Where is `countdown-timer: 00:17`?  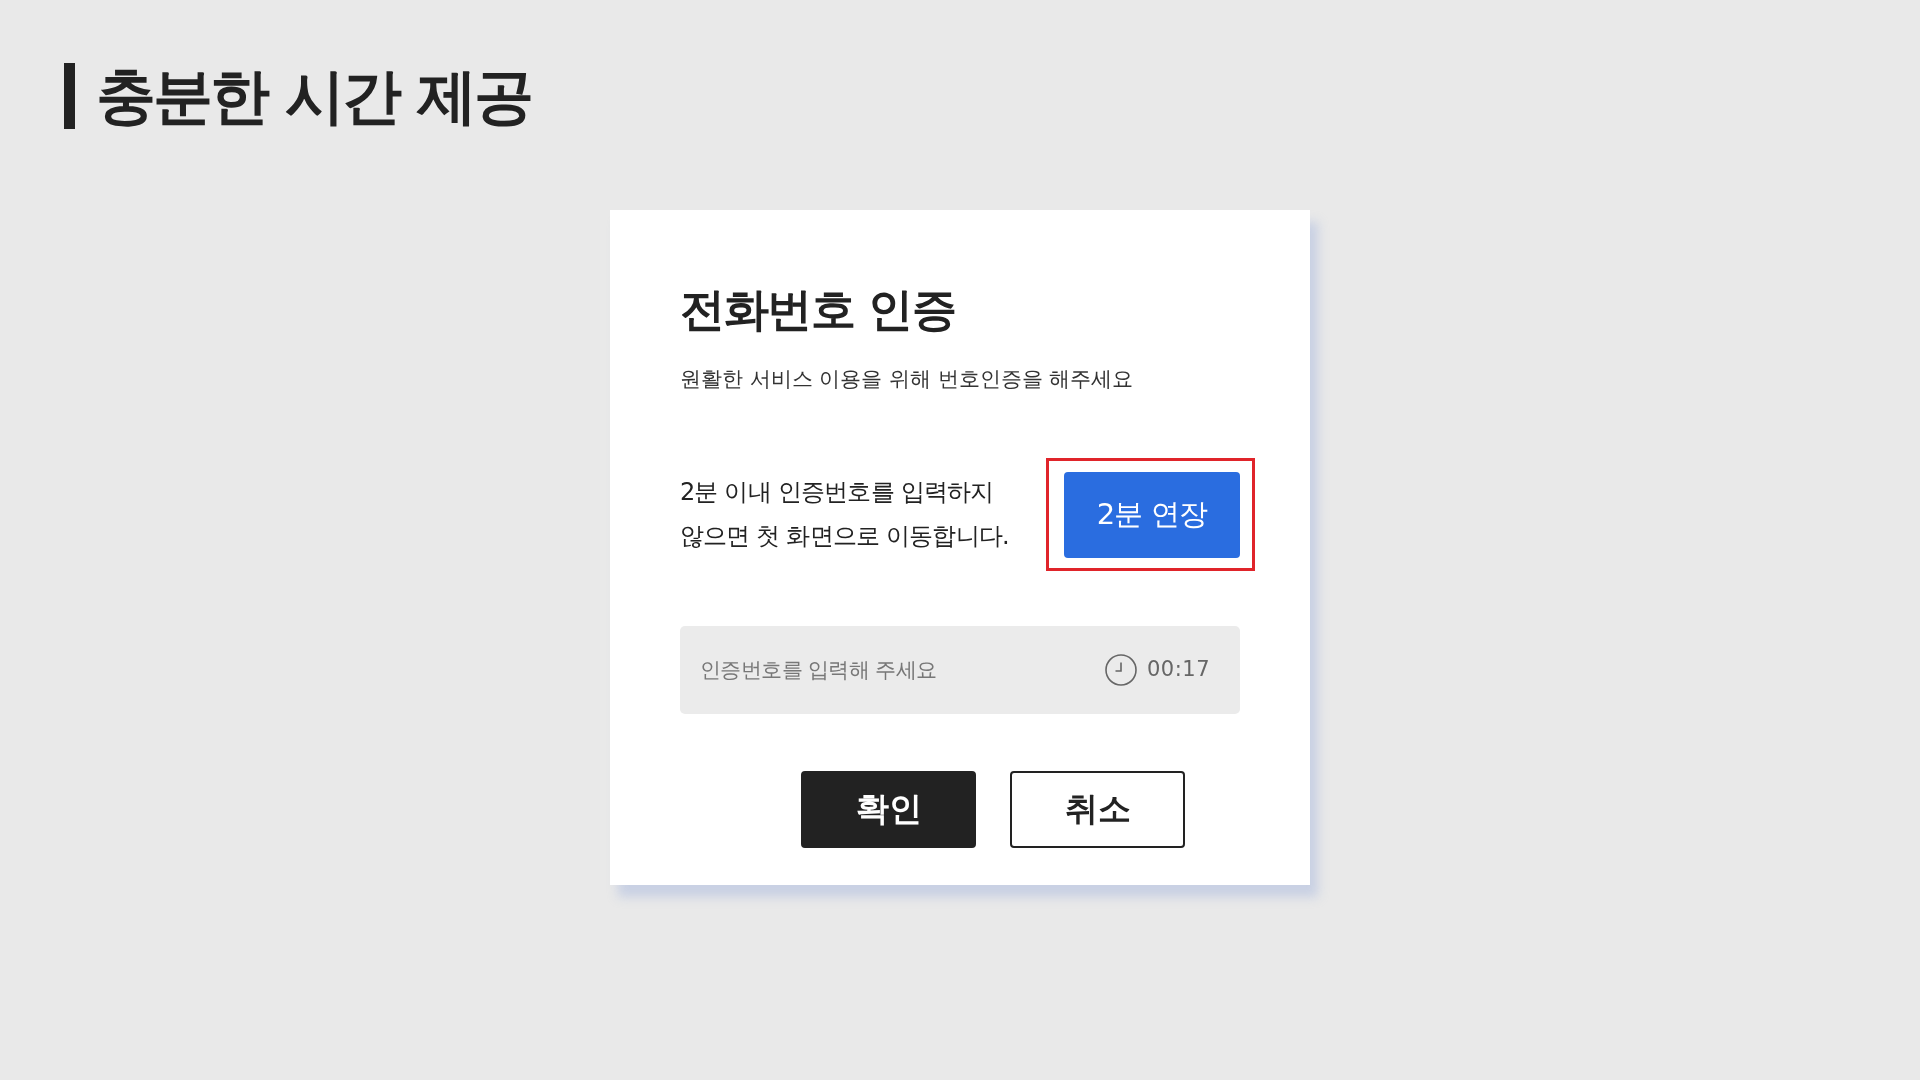
countdown-timer: 00:17 is located at coordinates (1178, 669).